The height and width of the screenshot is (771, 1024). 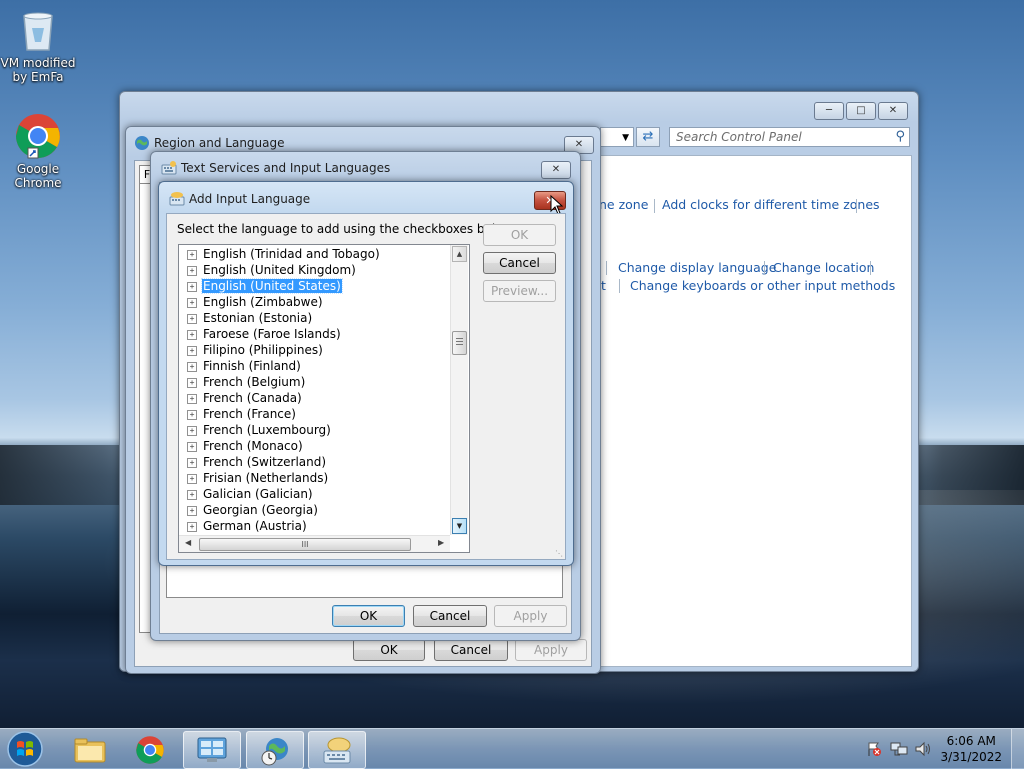 I want to click on address-dropdown: ▼, so click(x=617, y=137).